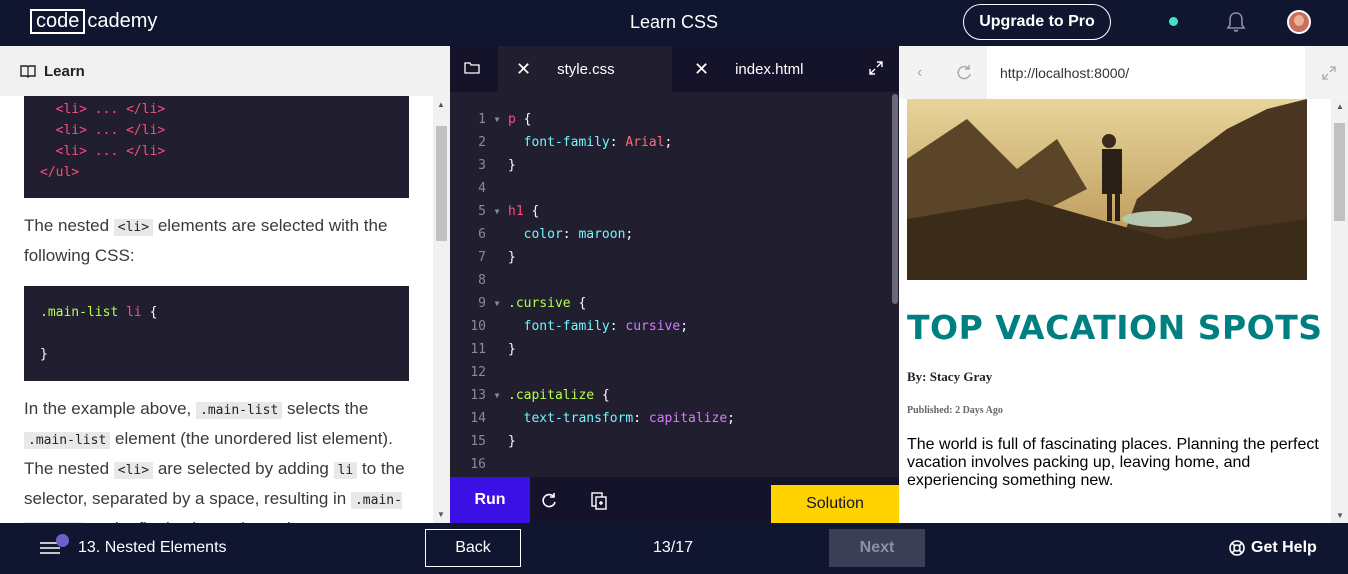  Describe the element at coordinates (670, 280) in the screenshot. I see `code-line: 8` at that location.